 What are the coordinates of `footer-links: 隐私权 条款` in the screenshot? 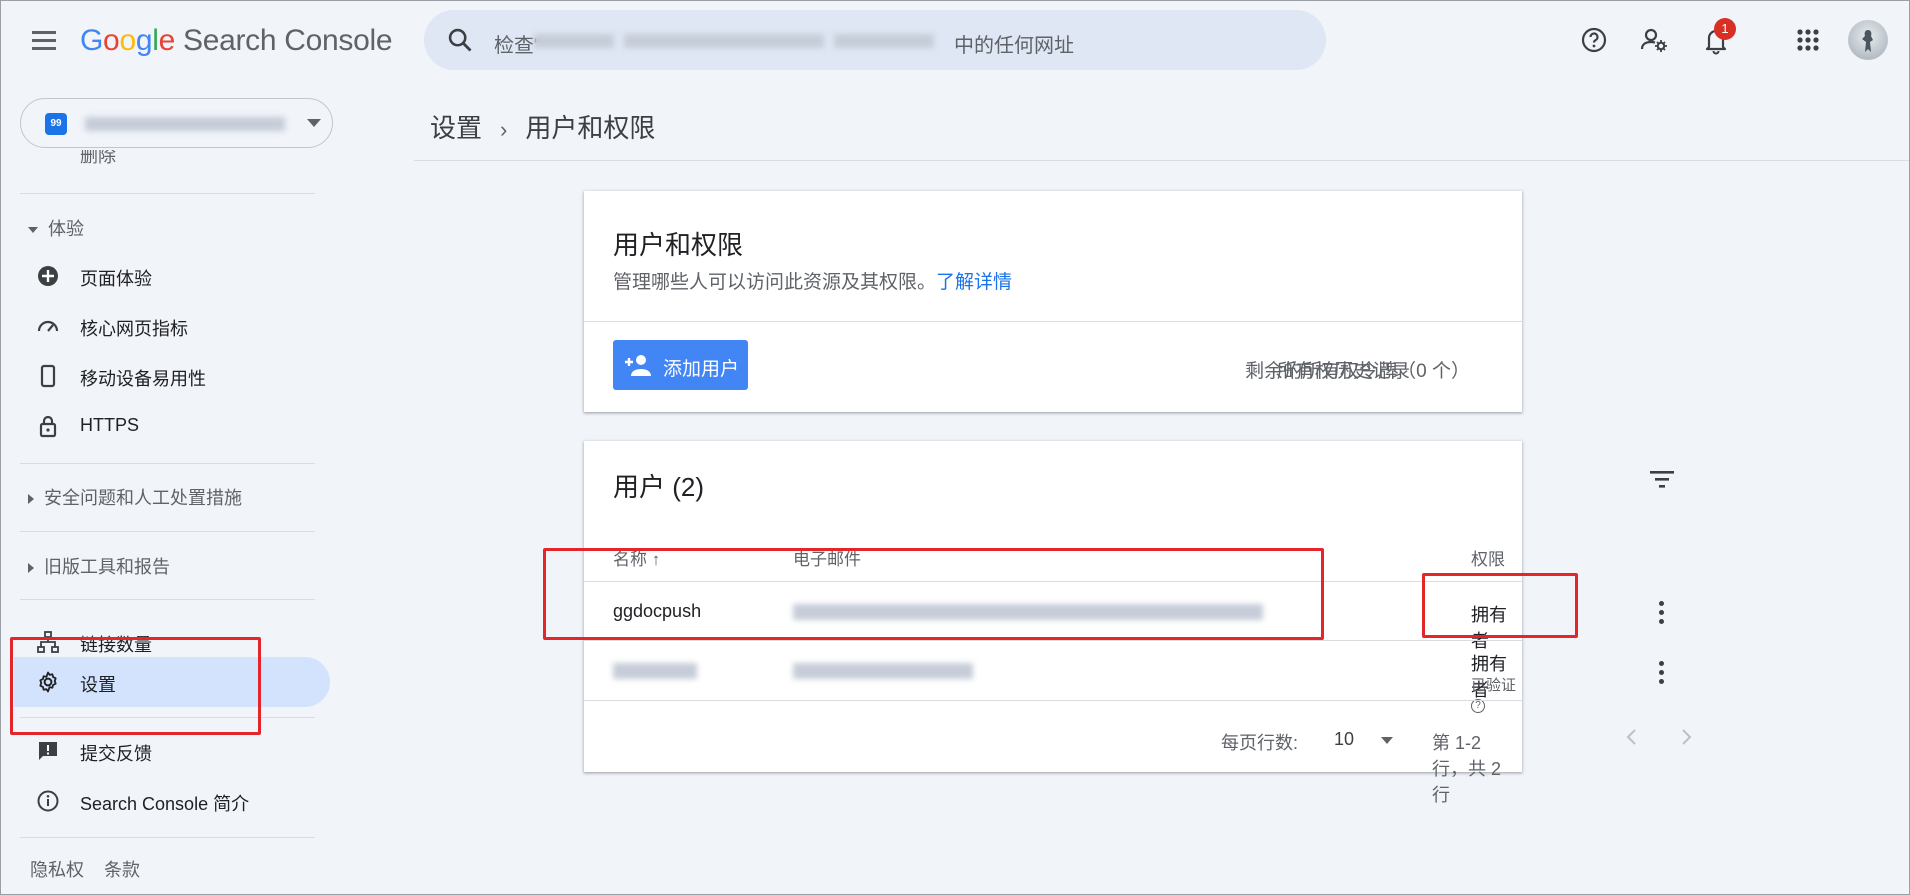 It's located at (95, 869).